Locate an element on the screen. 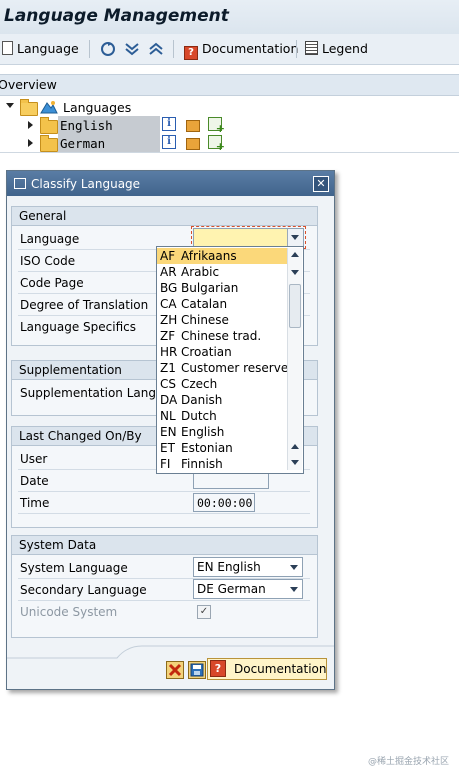 This screenshot has height=770, width=459. language-button: Language is located at coordinates (40, 48).